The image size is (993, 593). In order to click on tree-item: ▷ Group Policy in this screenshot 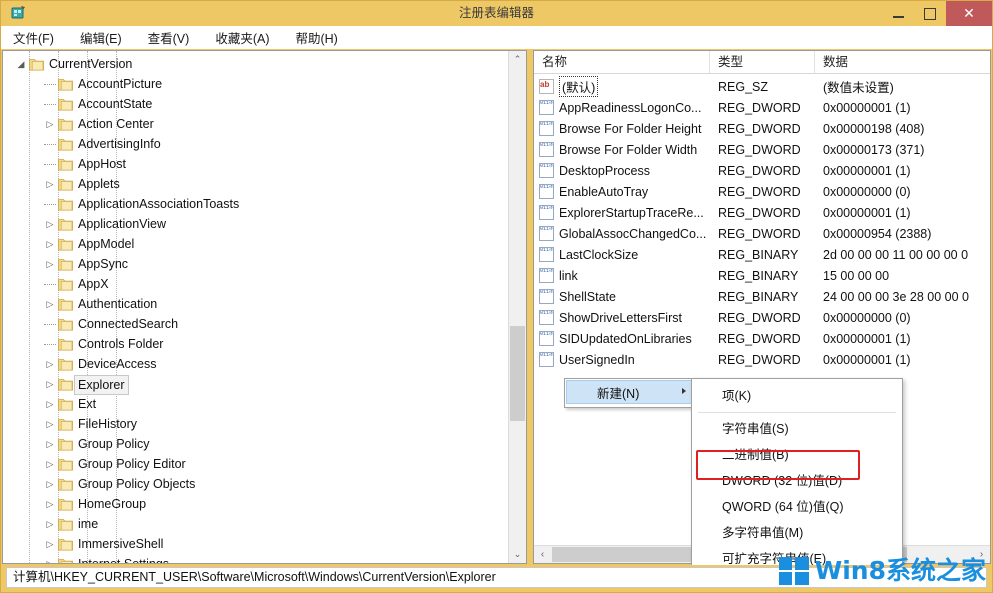, I will do `click(256, 444)`.